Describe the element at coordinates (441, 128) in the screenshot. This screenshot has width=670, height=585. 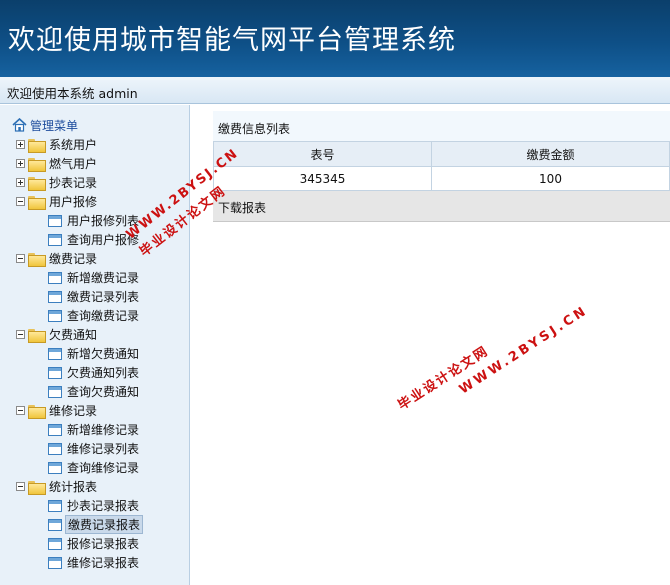
I see `panel-header: 缴费信息列表` at that location.